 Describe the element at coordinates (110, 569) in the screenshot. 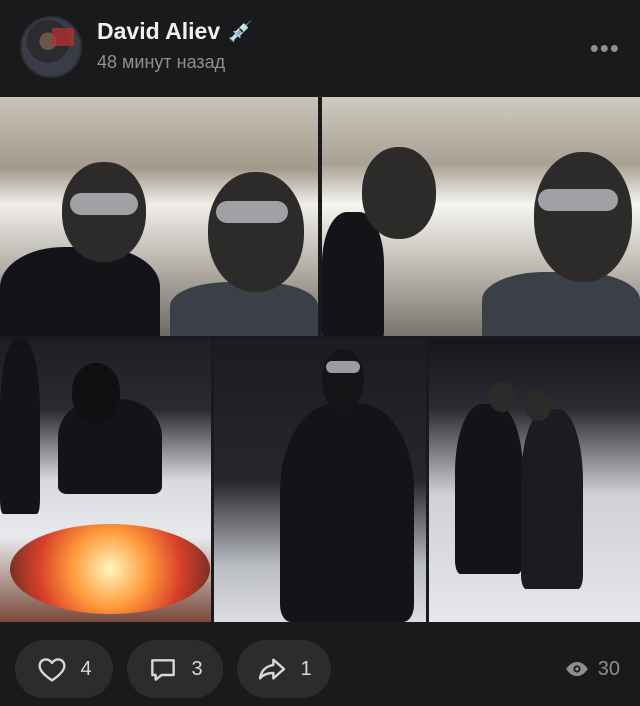

I see `bonfire` at that location.